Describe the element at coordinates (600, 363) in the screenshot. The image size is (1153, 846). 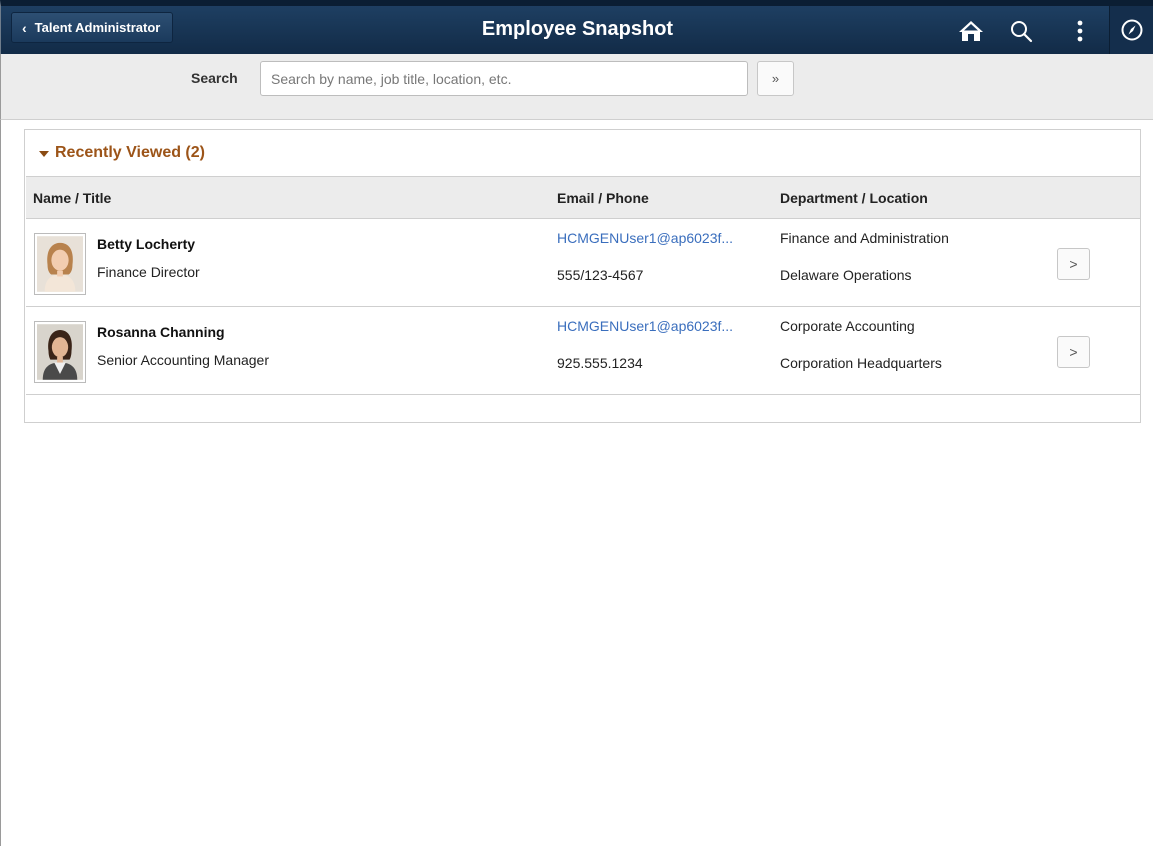
I see `employee-phone: 925.555.1234` at that location.